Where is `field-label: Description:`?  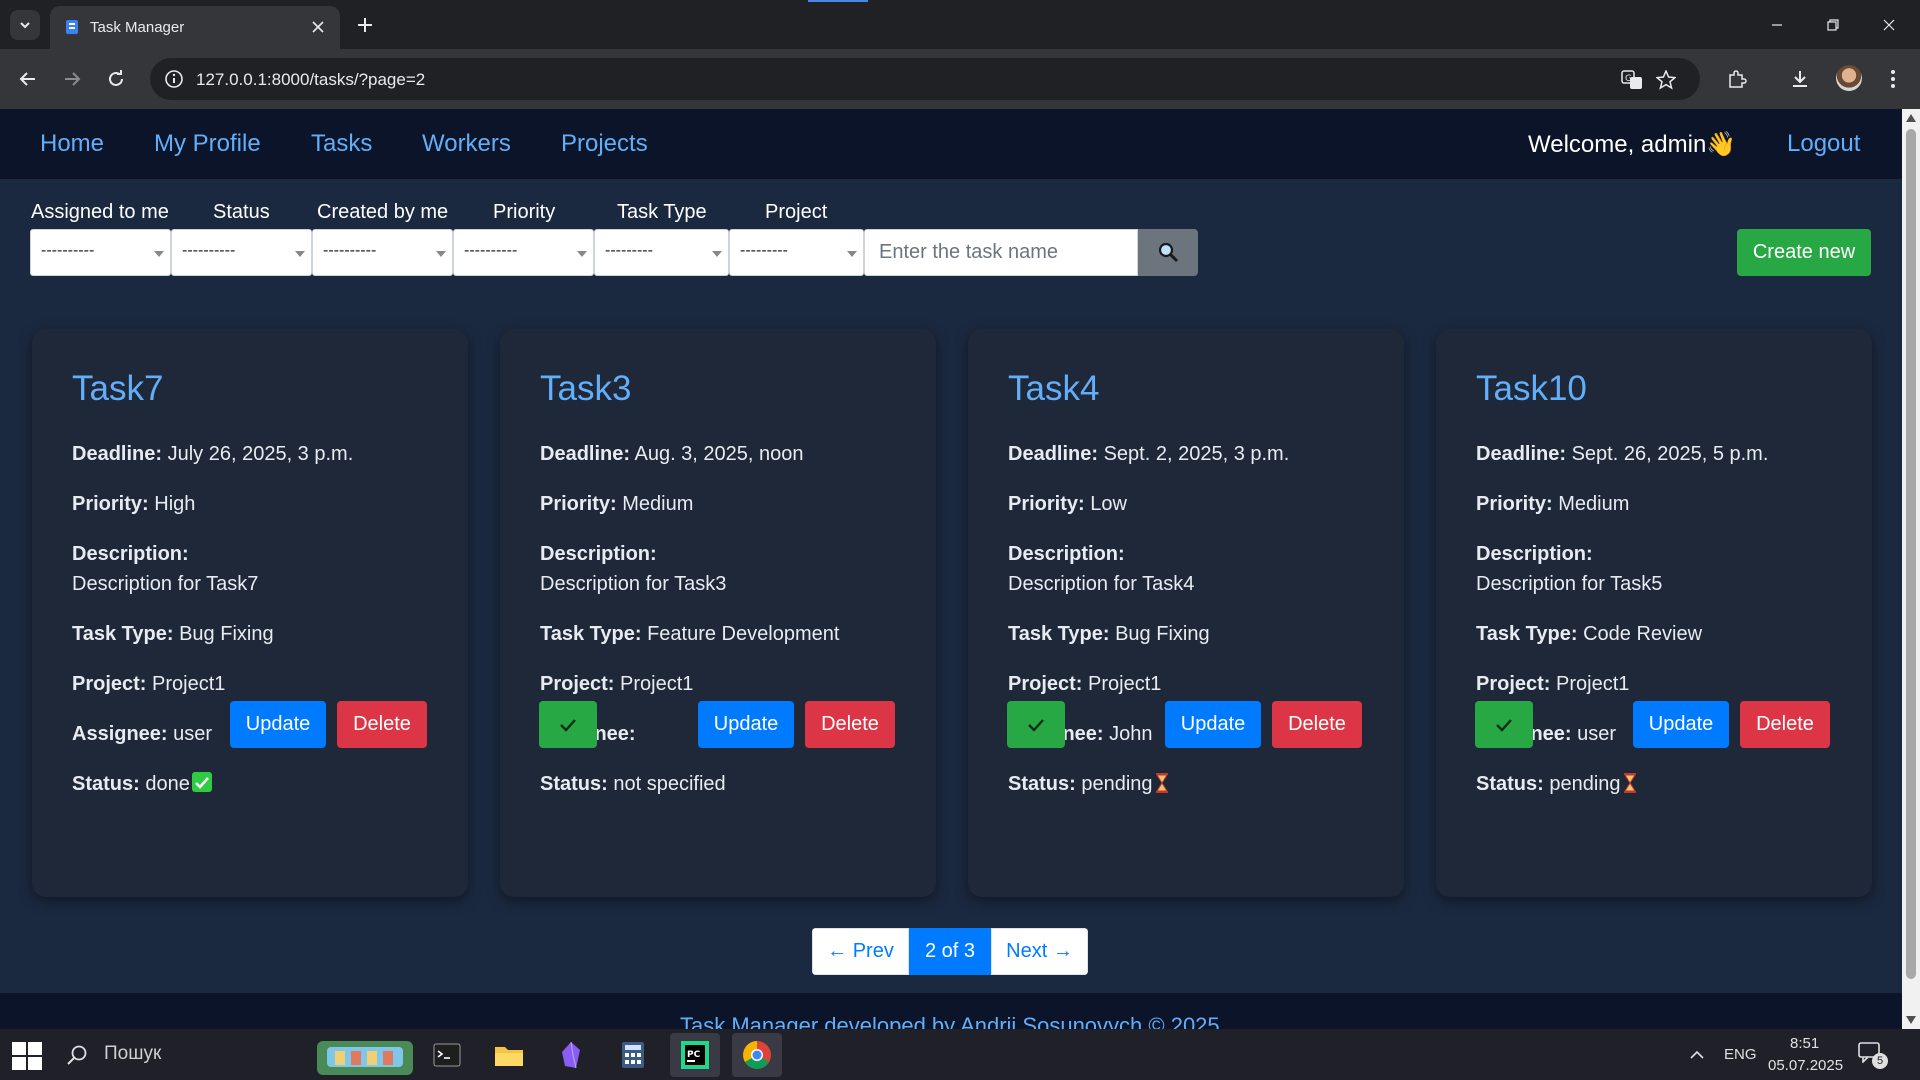 field-label: Description: is located at coordinates (130, 554).